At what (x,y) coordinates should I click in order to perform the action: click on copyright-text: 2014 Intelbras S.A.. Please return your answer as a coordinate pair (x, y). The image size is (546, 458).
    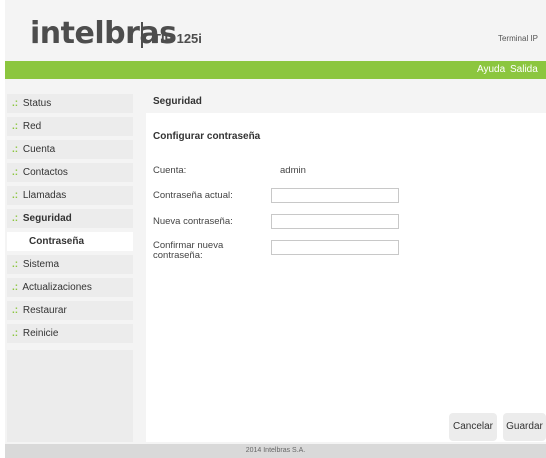
    Looking at the image, I should click on (275, 450).